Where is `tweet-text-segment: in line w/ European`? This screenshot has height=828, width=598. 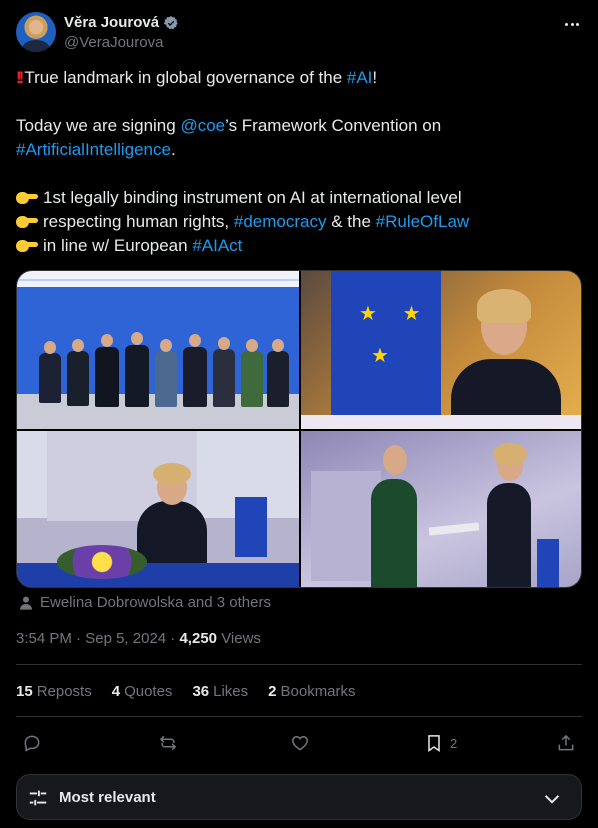 tweet-text-segment: in line w/ European is located at coordinates (118, 245).